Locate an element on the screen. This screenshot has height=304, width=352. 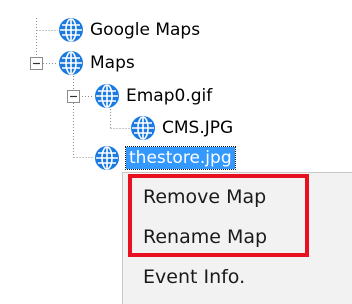
menu-item-label: Rename Map is located at coordinates (205, 237).